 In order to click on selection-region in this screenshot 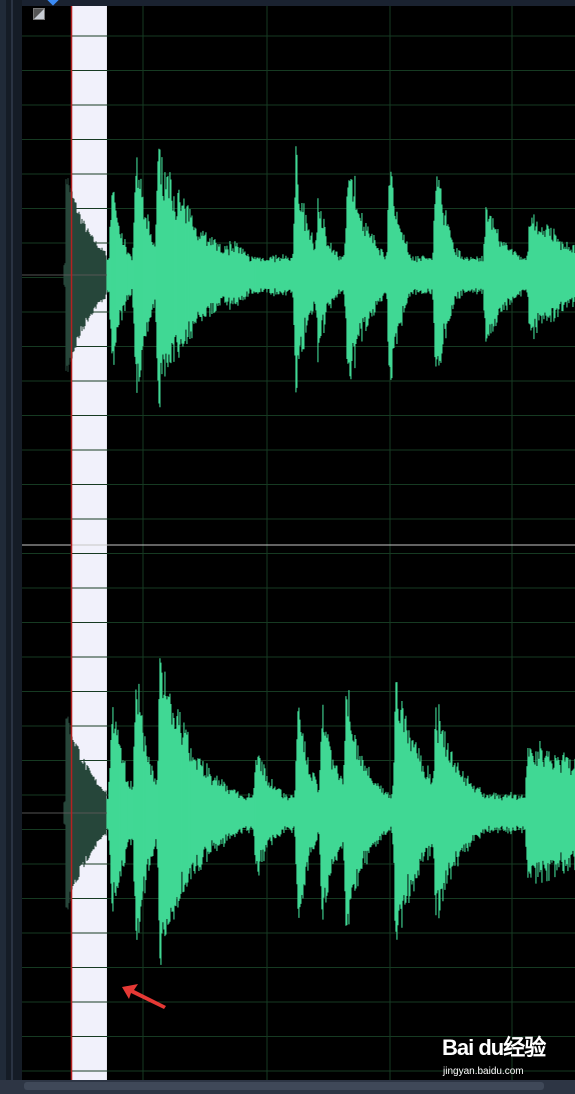, I will do `click(89, 543)`.